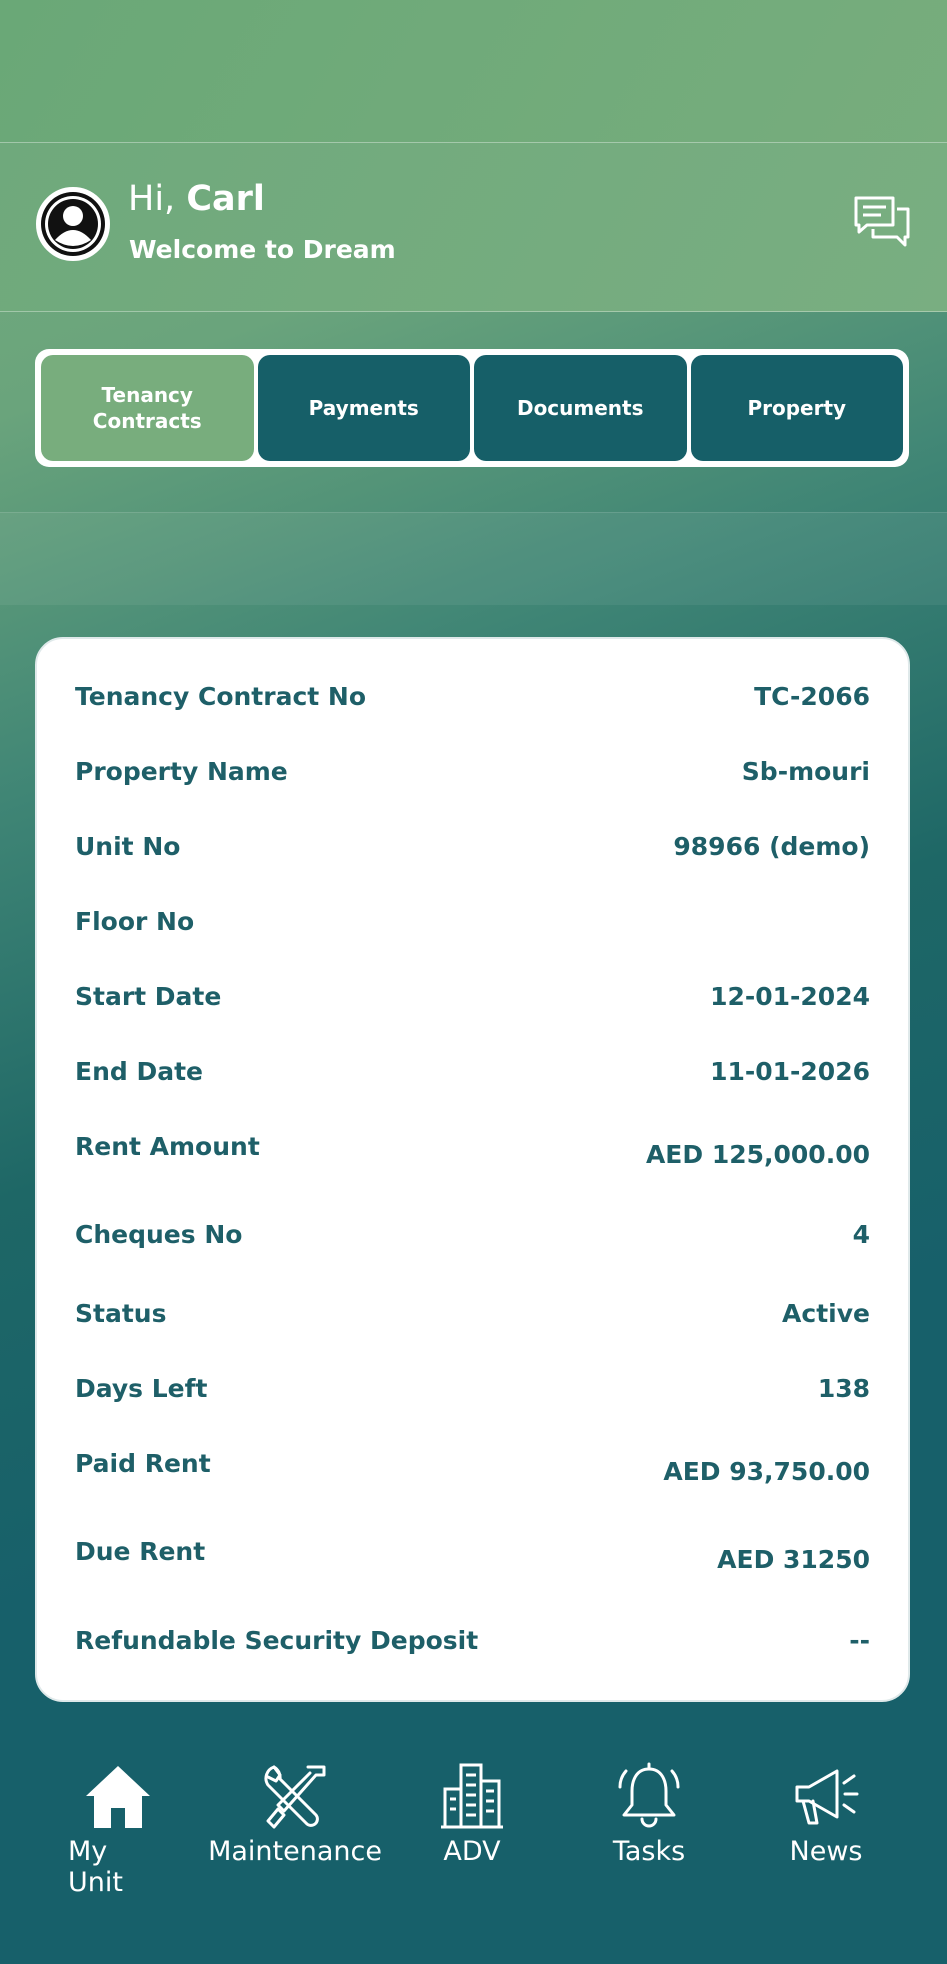 This screenshot has height=1964, width=947. What do you see at coordinates (473, 558) in the screenshot?
I see `divider-band` at bounding box center [473, 558].